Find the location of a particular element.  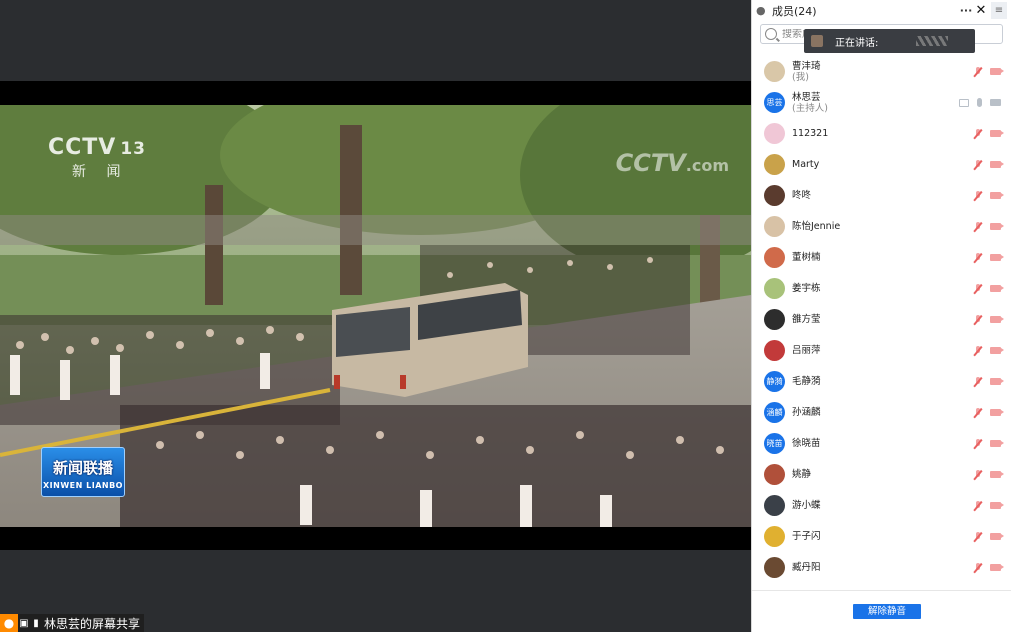

letterbox-top is located at coordinates (375, 93).